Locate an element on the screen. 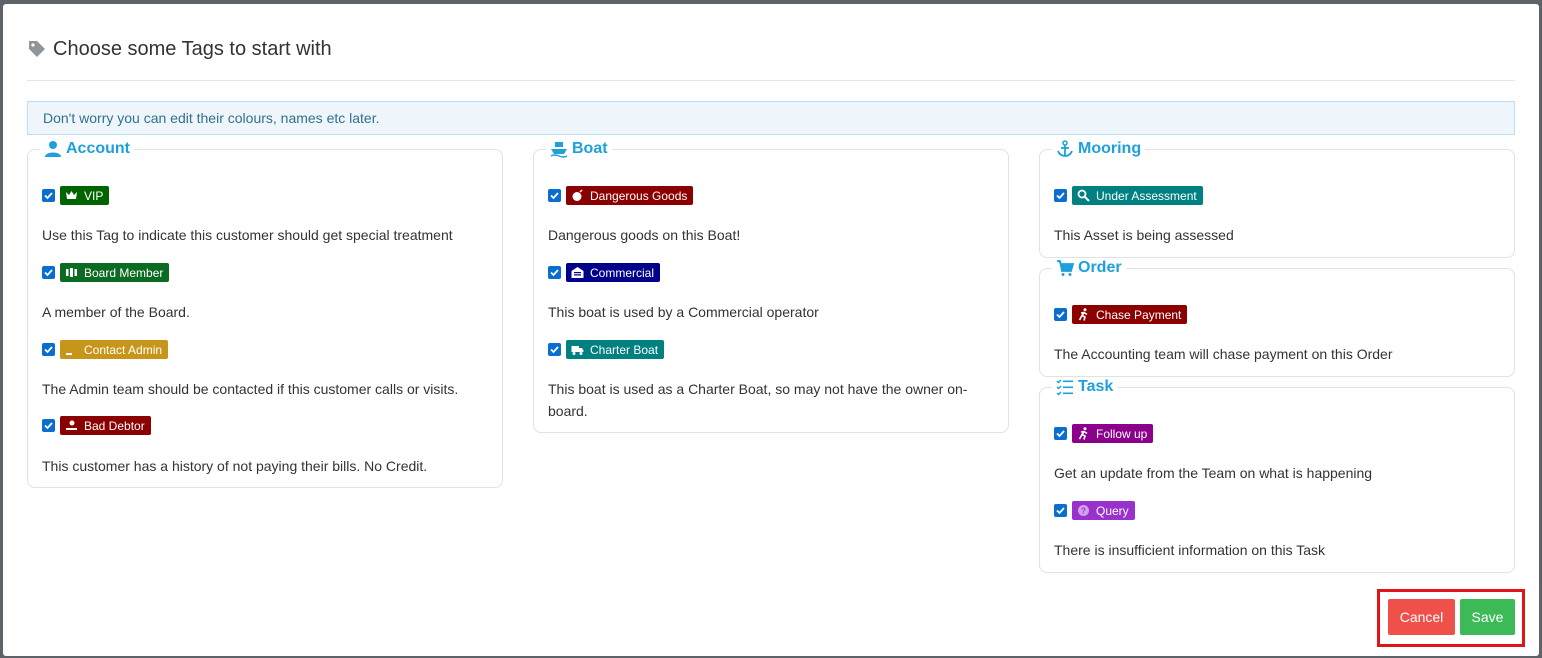 Image resolution: width=1542 pixels, height=658 pixels. tag-label: Commercial is located at coordinates (622, 272).